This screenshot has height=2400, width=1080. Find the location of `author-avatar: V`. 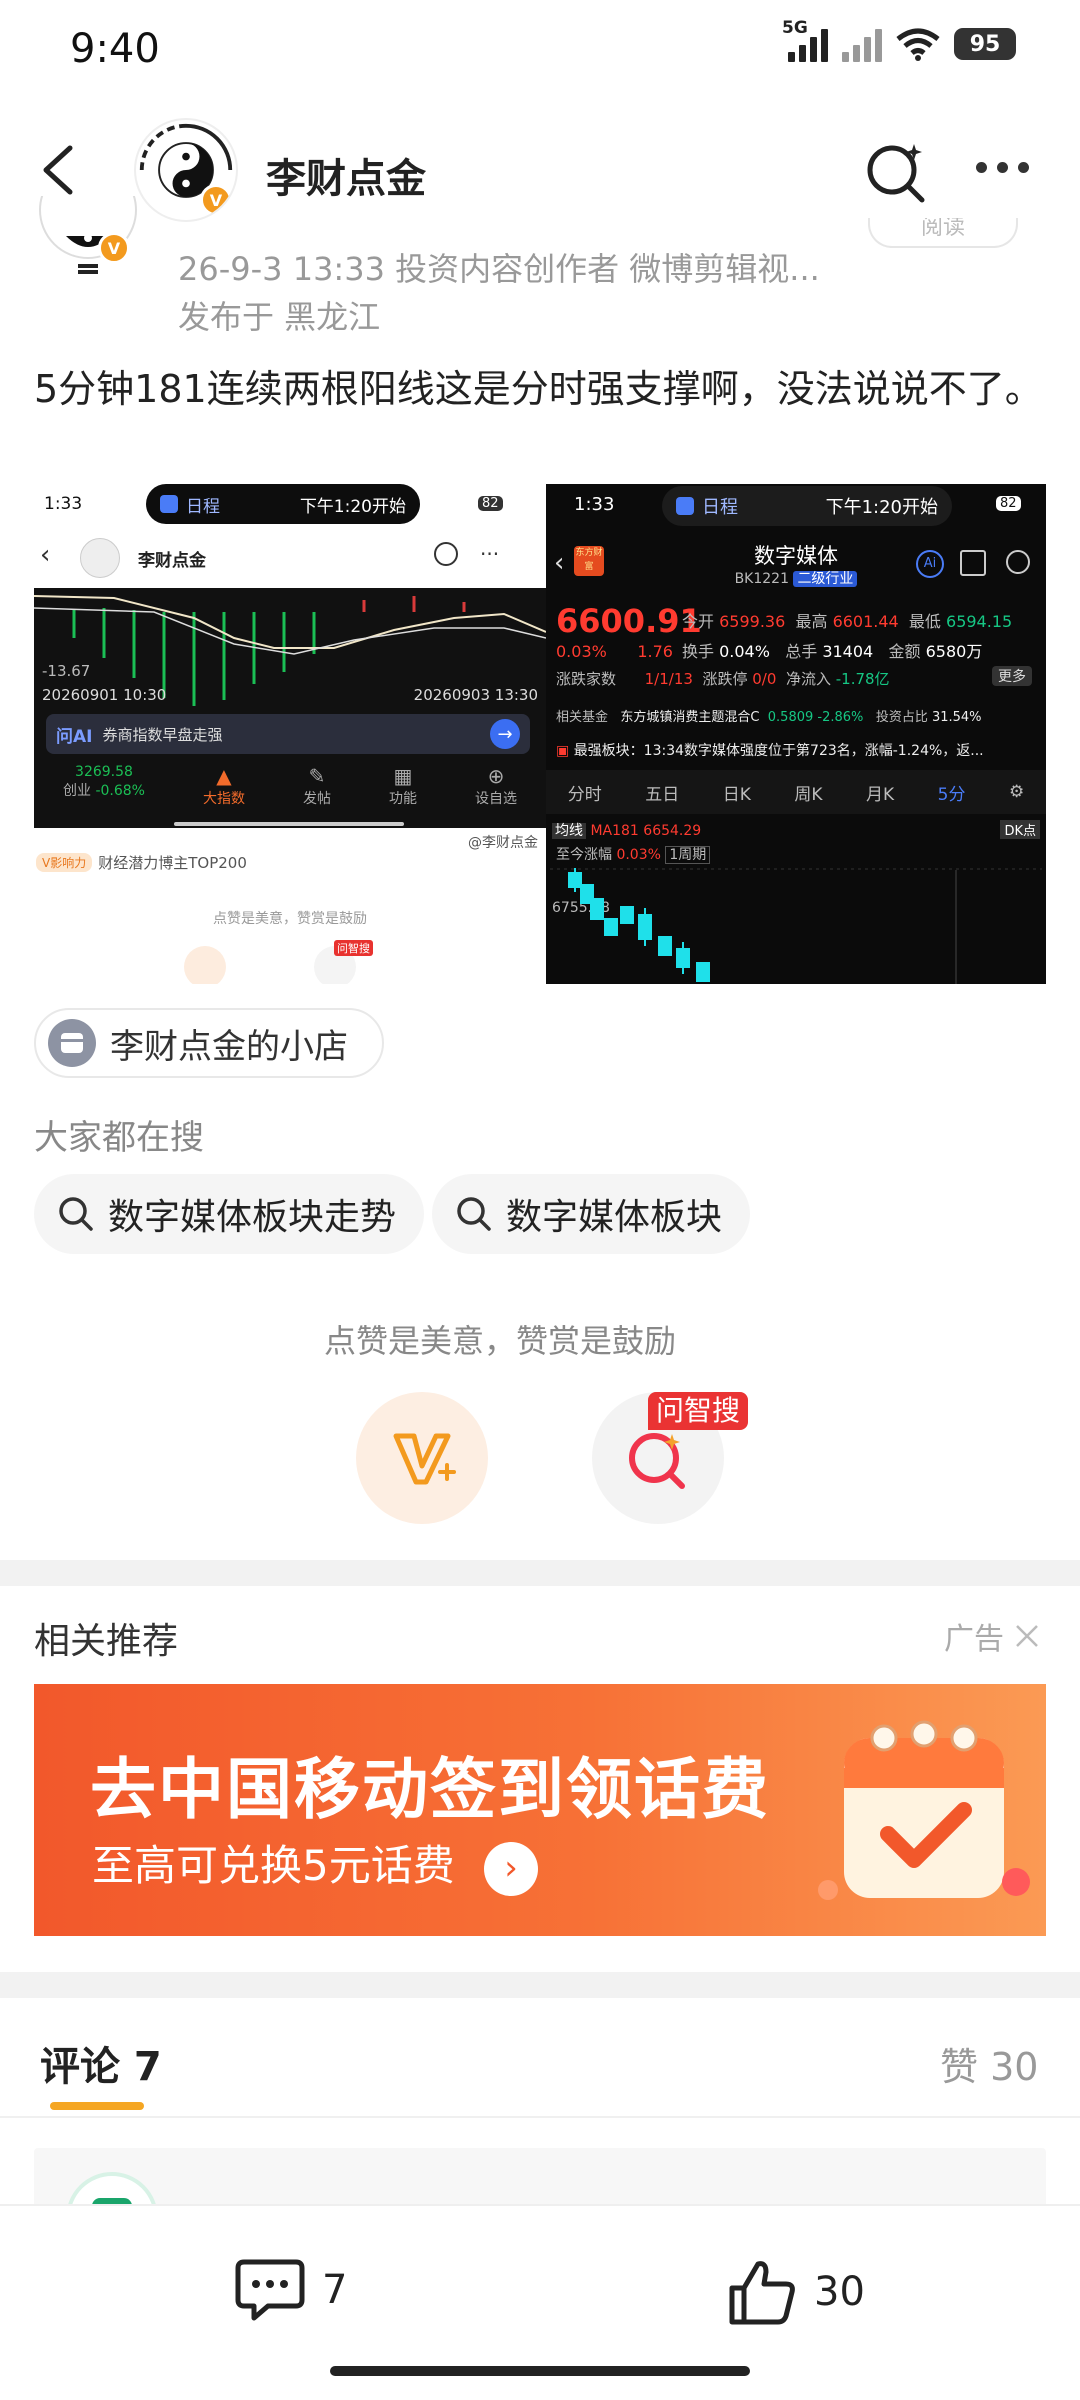

author-avatar: V is located at coordinates (186, 170).